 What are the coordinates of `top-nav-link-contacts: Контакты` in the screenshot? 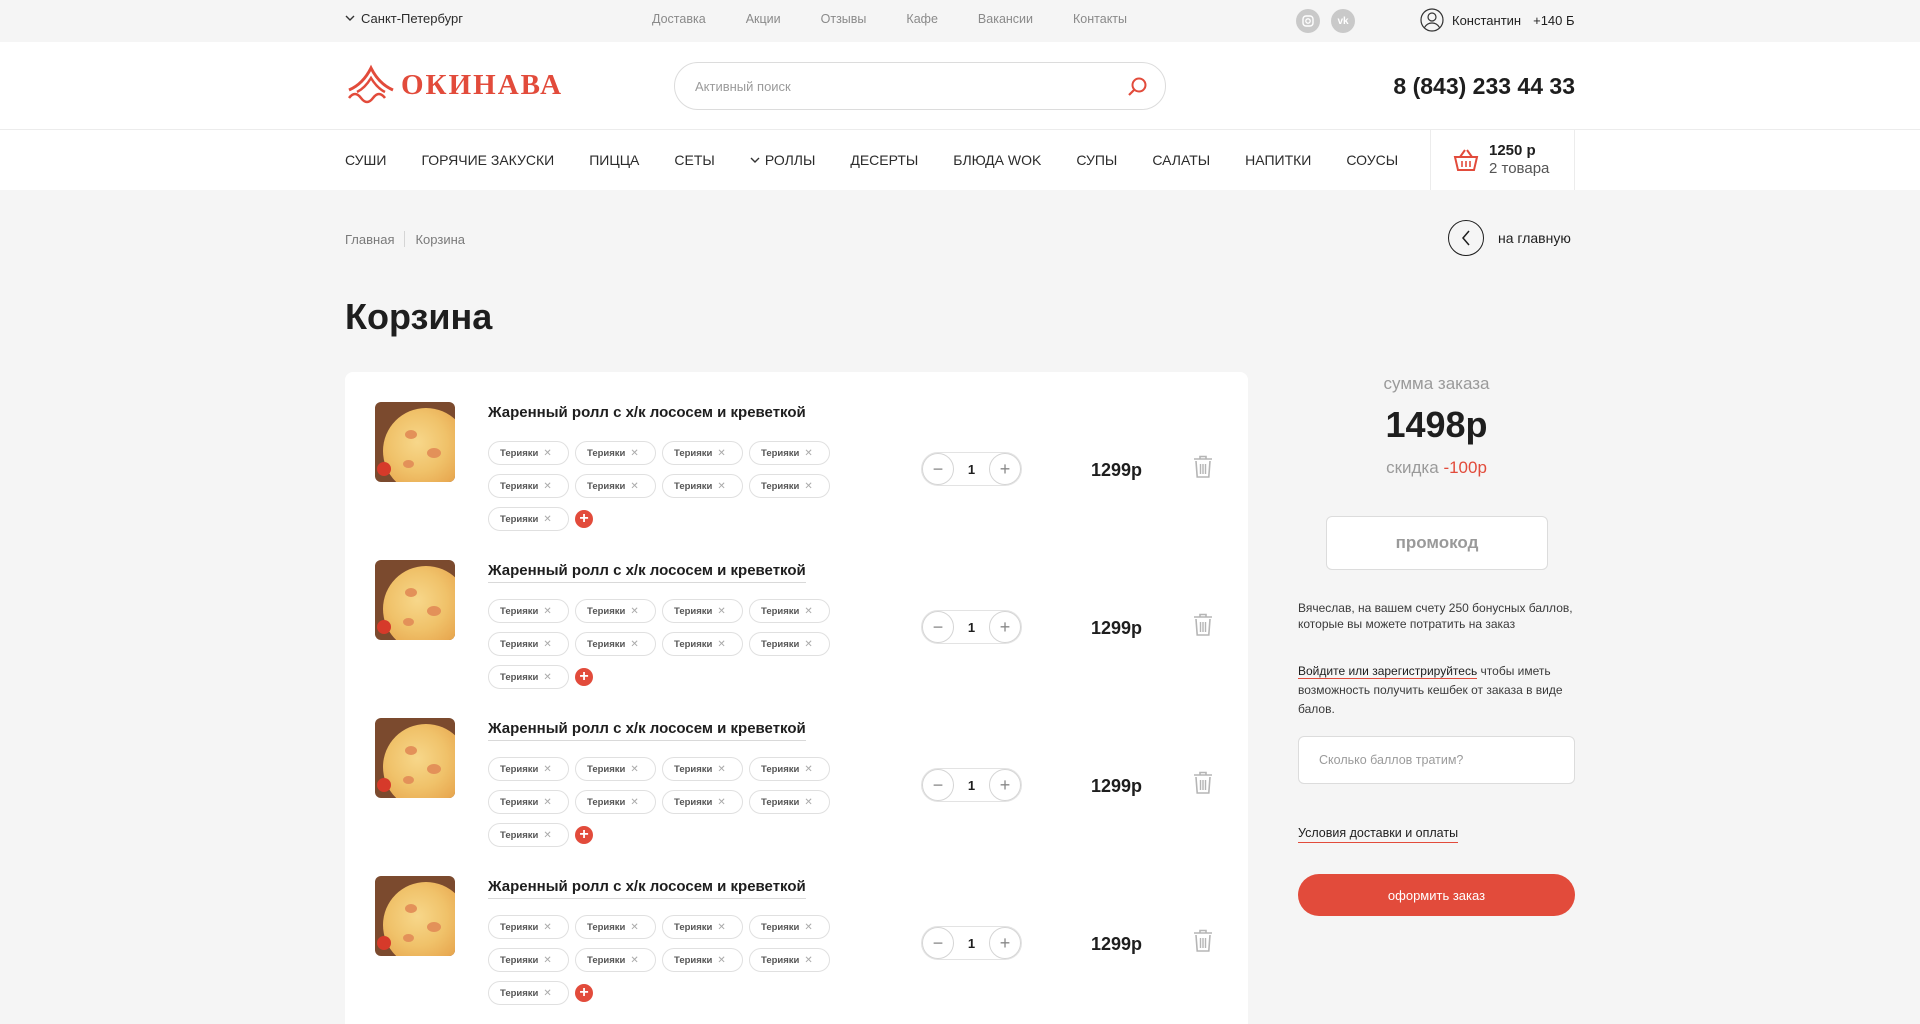 It's located at (1100, 19).